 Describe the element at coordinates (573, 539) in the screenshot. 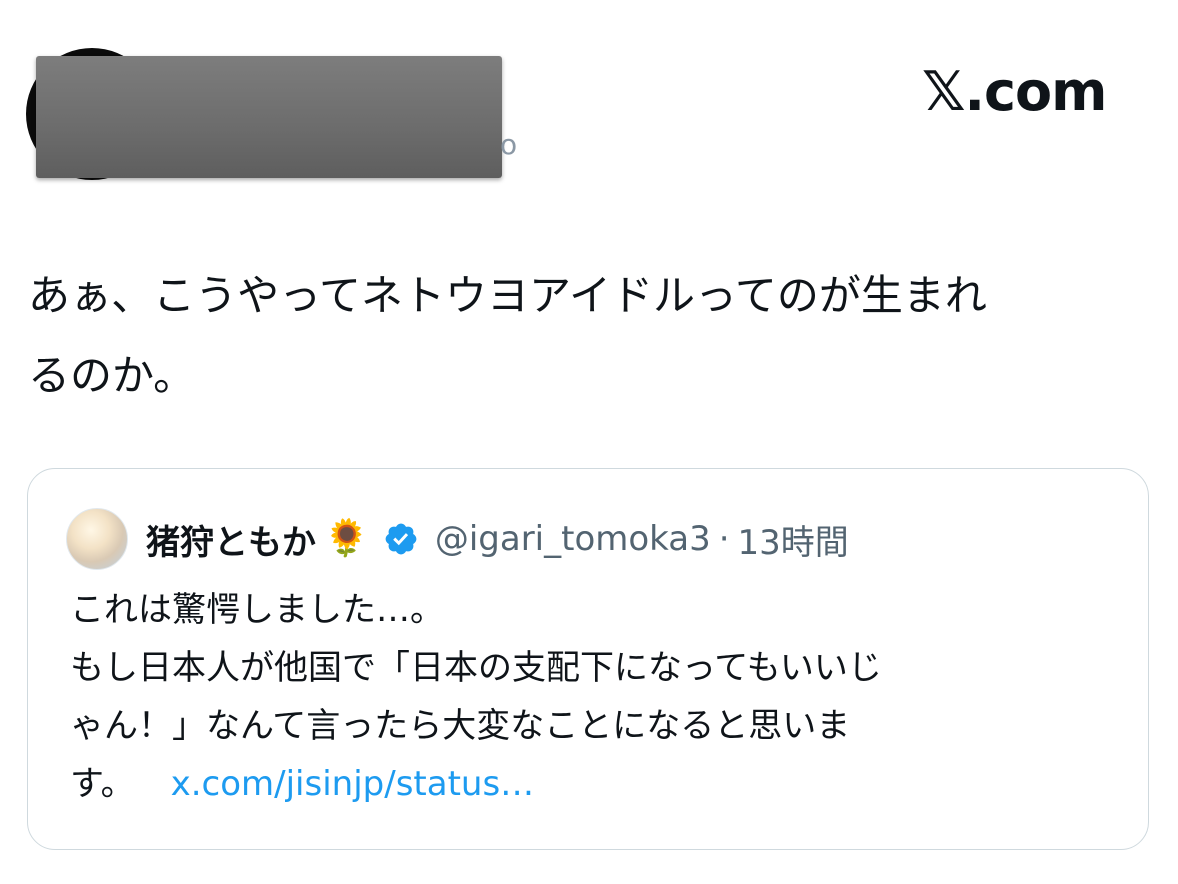

I see `quoted-author-handle: @igari_tomoka3` at that location.